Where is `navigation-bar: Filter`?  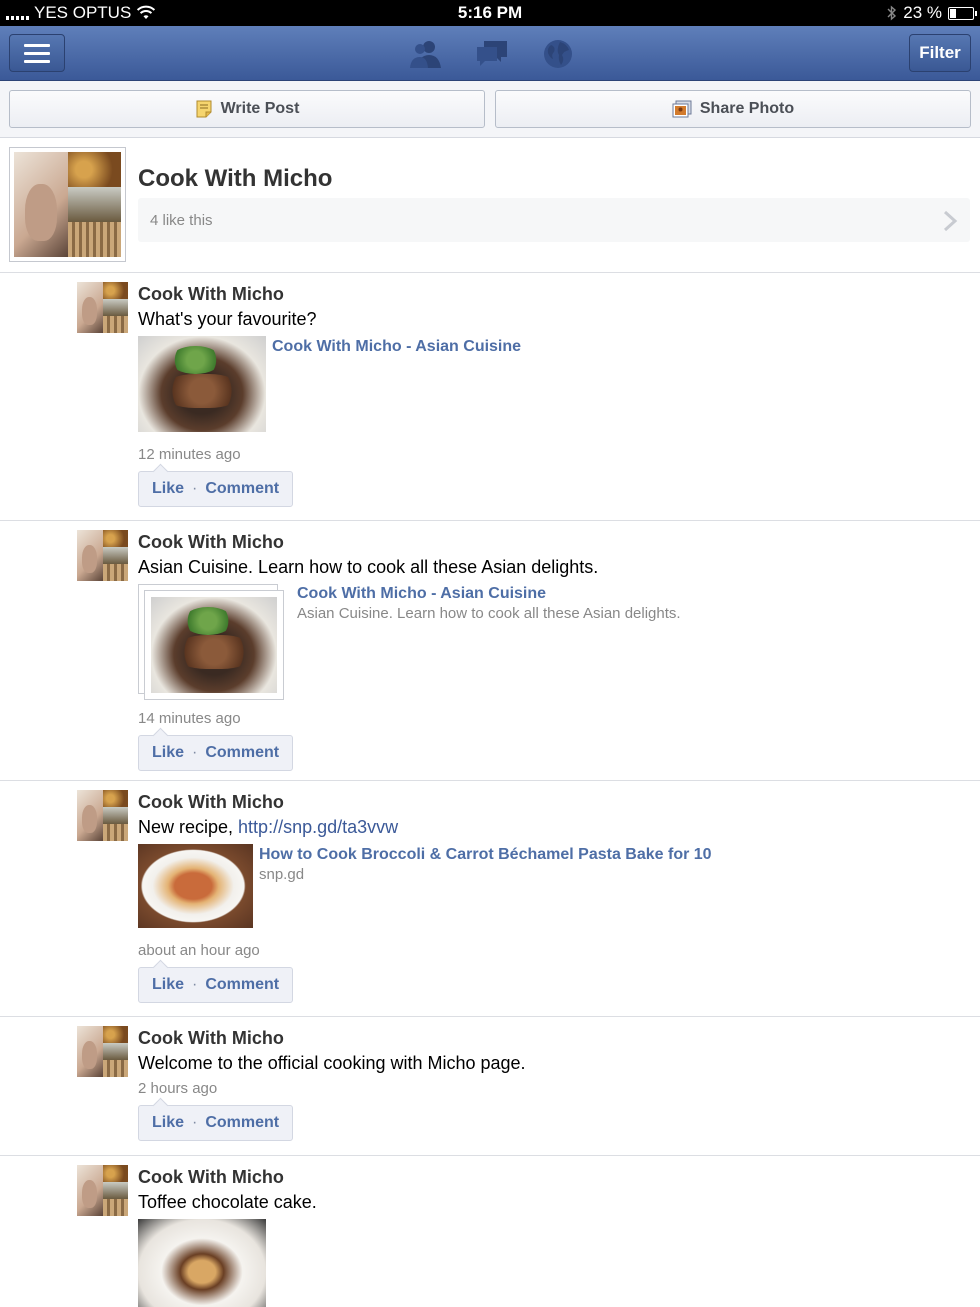 navigation-bar: Filter is located at coordinates (490, 53).